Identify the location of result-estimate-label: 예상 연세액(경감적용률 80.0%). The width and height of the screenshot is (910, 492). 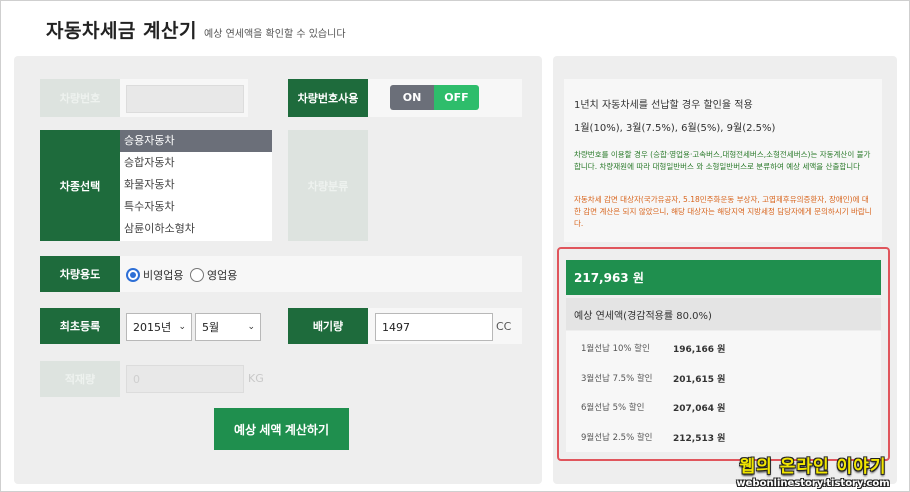
(723, 314).